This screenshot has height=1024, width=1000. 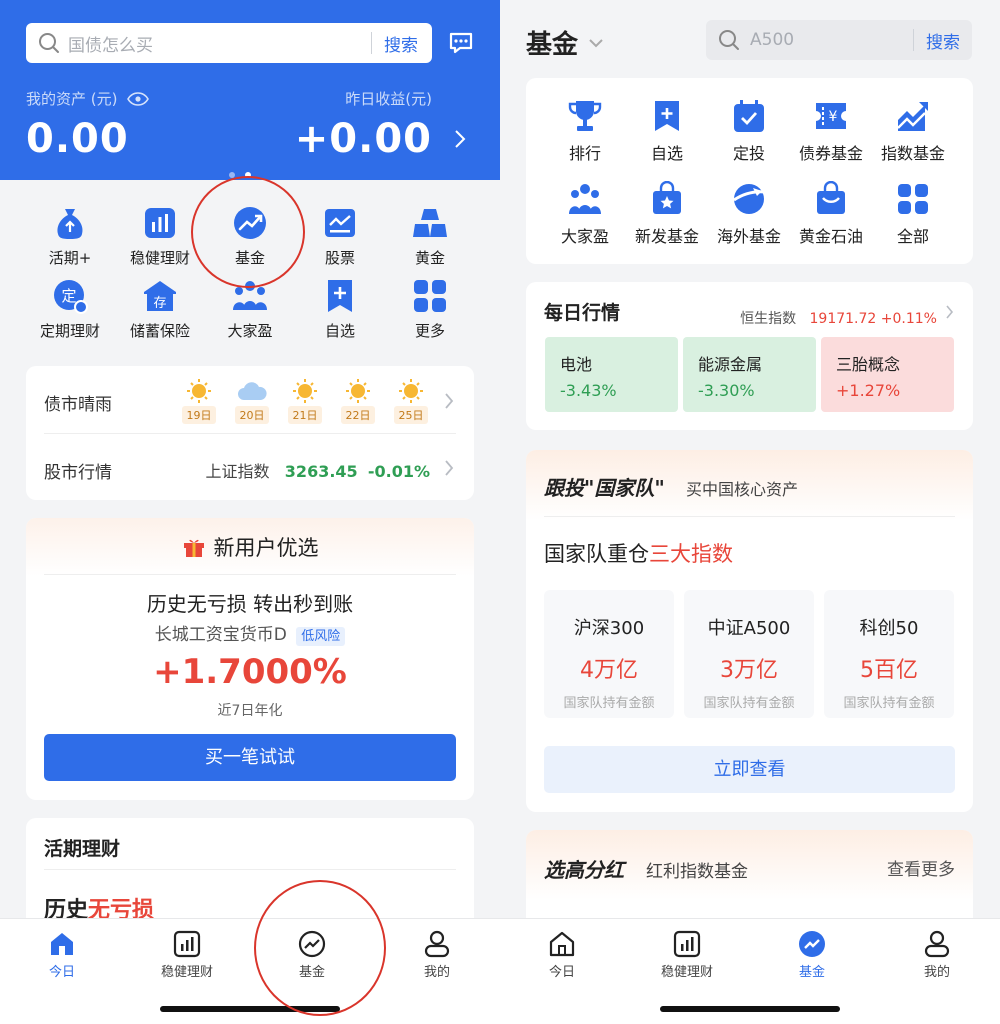 What do you see at coordinates (749, 374) in the screenshot?
I see `sector-tile: 能源金属 -3.30%` at bounding box center [749, 374].